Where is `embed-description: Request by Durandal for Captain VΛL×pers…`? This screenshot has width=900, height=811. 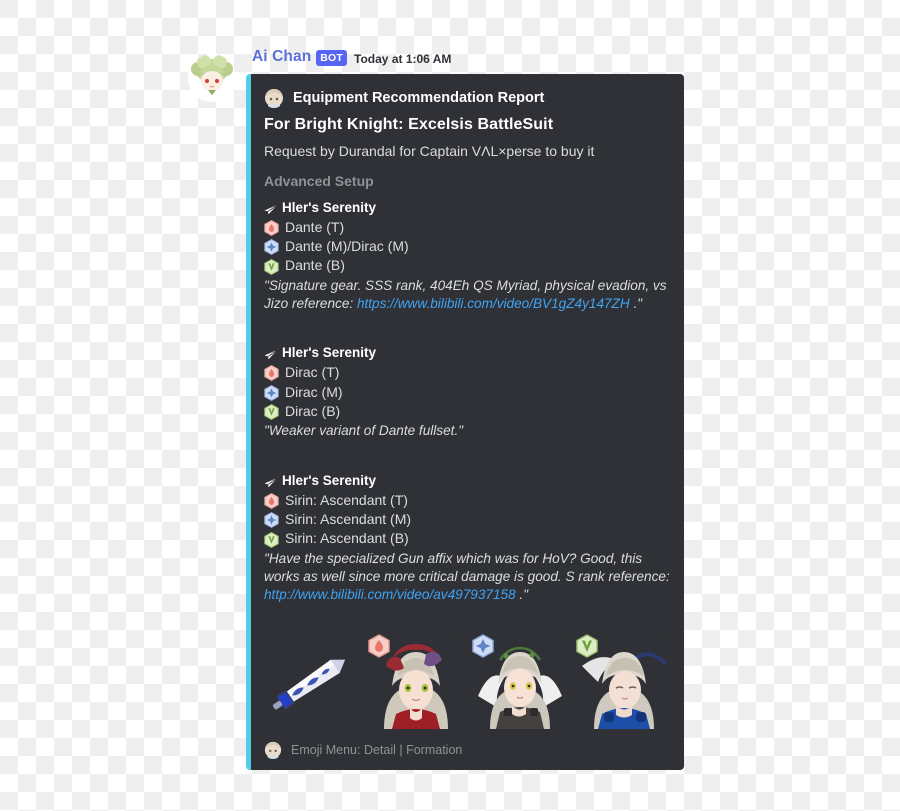 embed-description: Request by Durandal for Captain VΛL×pers… is located at coordinates (429, 151).